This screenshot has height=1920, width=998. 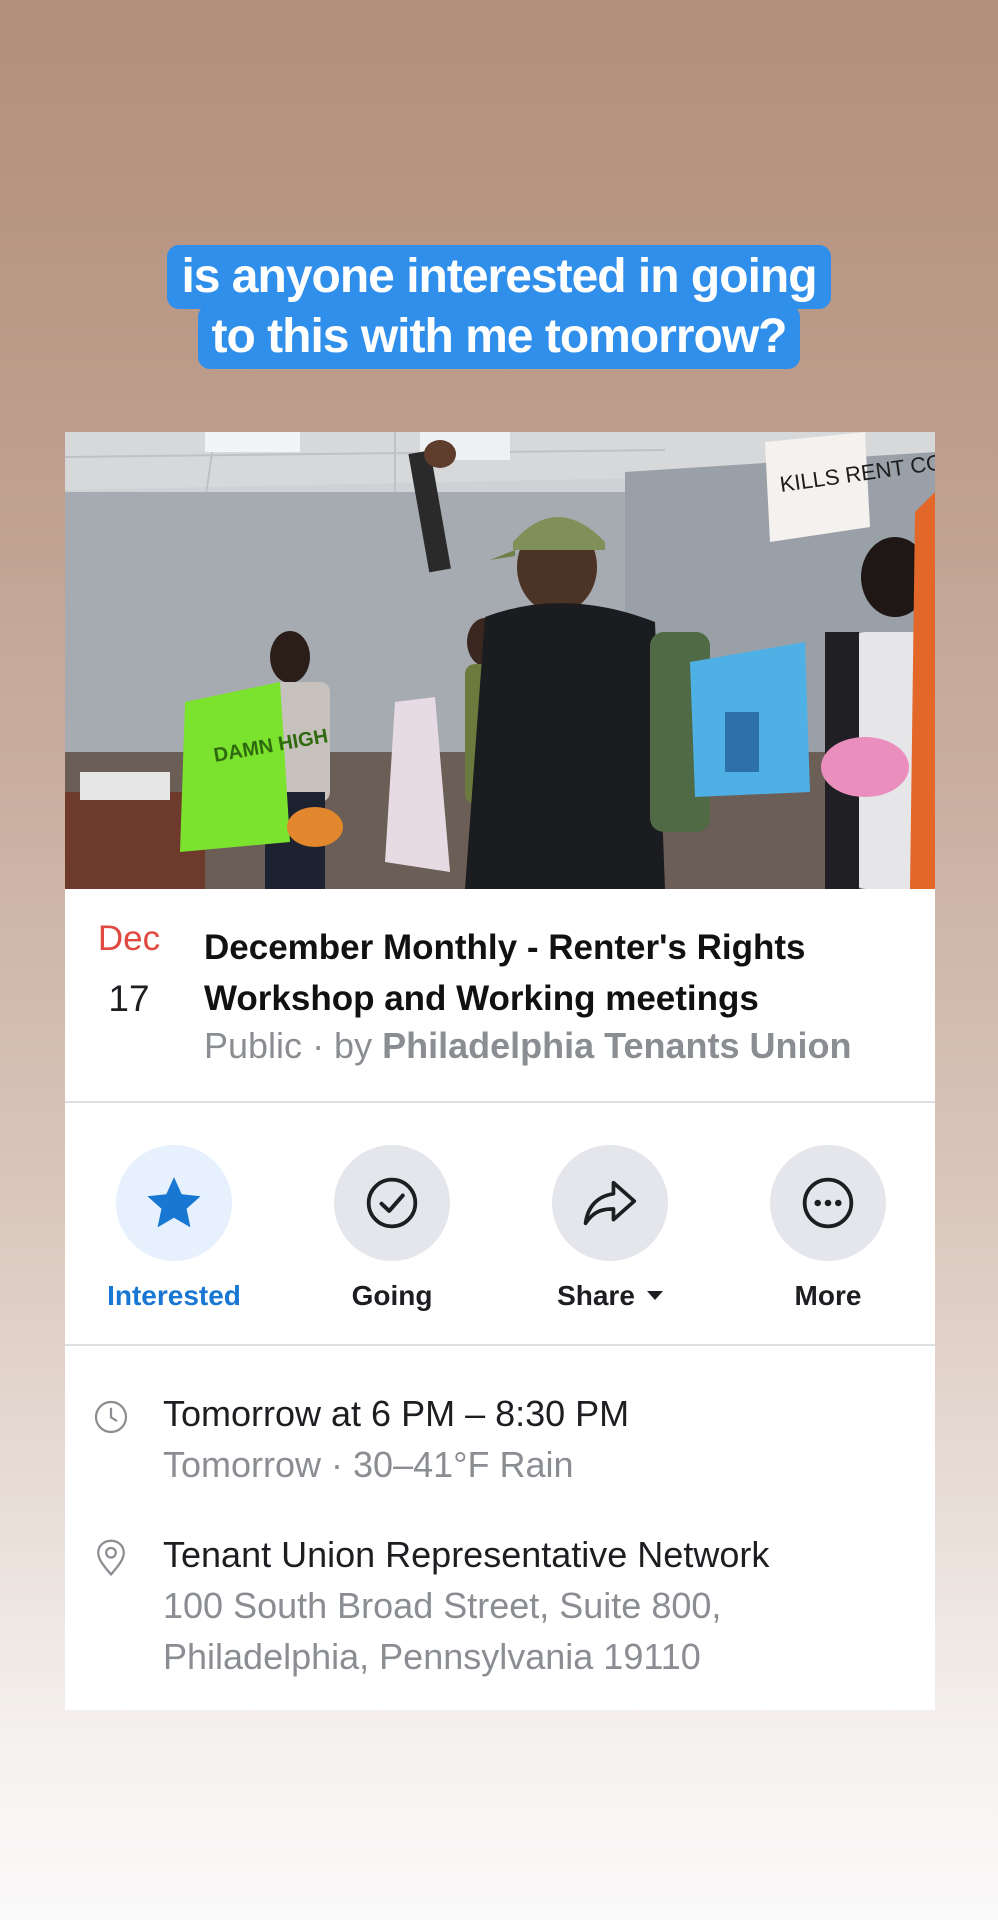 I want to click on location-name: Tenant Union Representative Network, so click(x=466, y=1555).